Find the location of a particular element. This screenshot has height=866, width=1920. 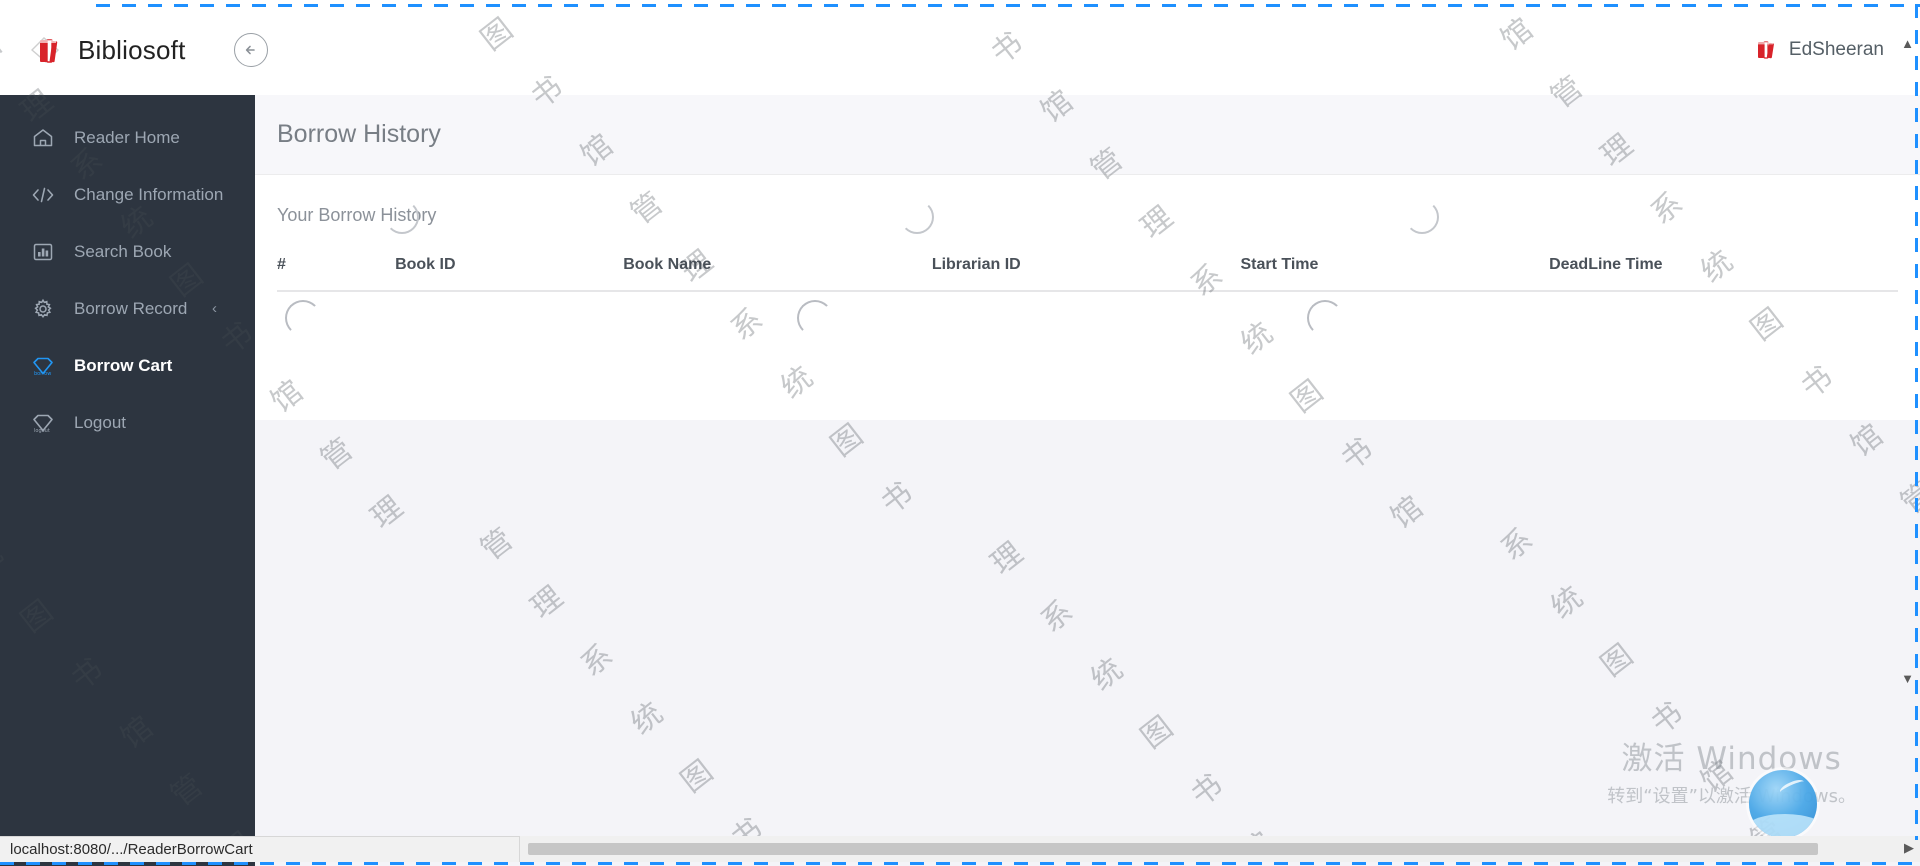

sidebar-item-label: Borrow Record is located at coordinates (131, 308).